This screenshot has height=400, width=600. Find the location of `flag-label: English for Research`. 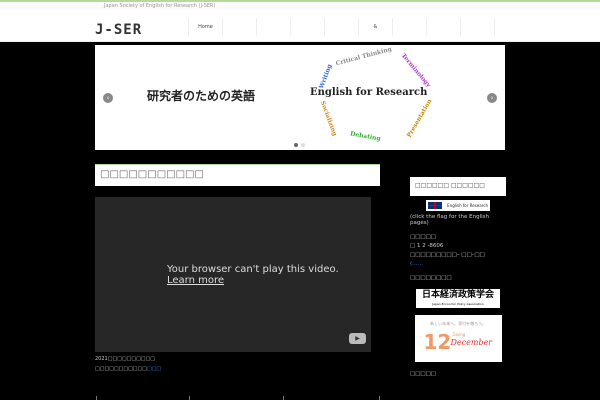

flag-label: English for Research is located at coordinates (467, 205).